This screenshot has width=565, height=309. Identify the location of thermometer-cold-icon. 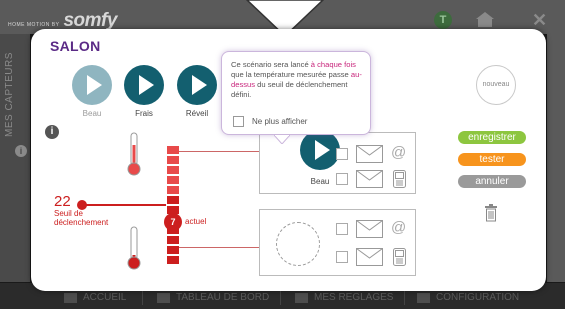
(134, 248).